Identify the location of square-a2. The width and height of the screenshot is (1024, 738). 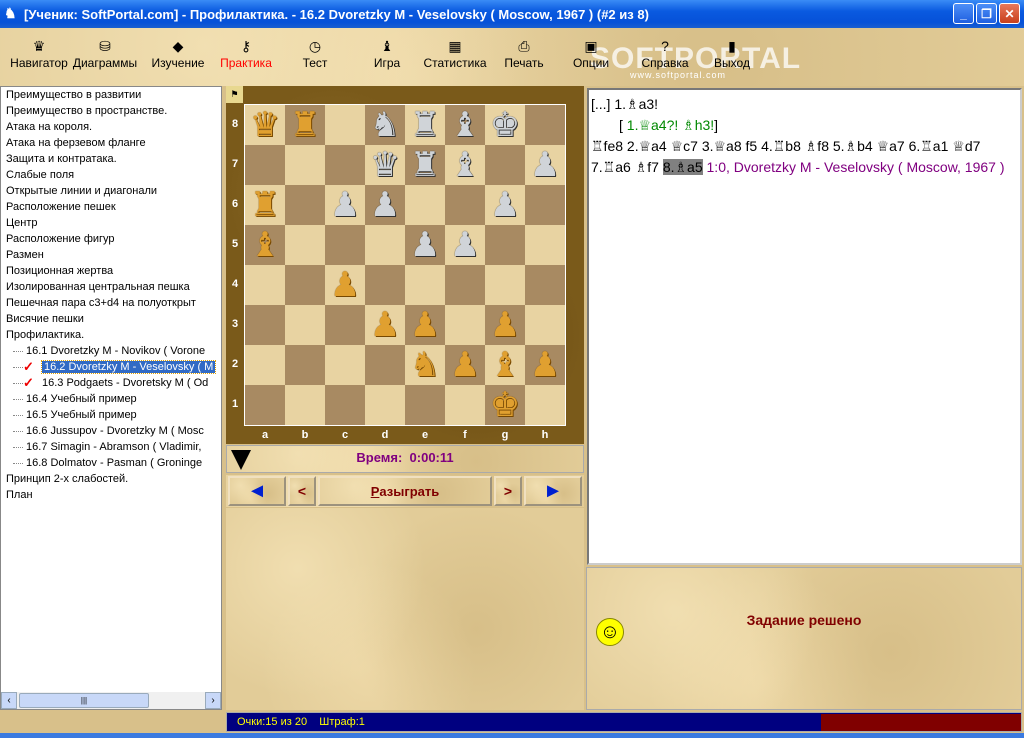
(265, 365).